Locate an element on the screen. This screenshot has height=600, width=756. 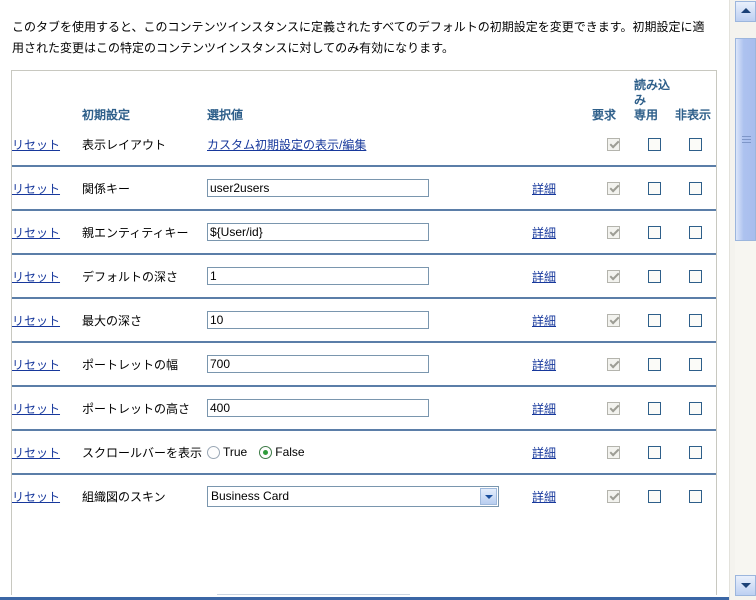
preference-radio-group: True False is located at coordinates (369, 452).